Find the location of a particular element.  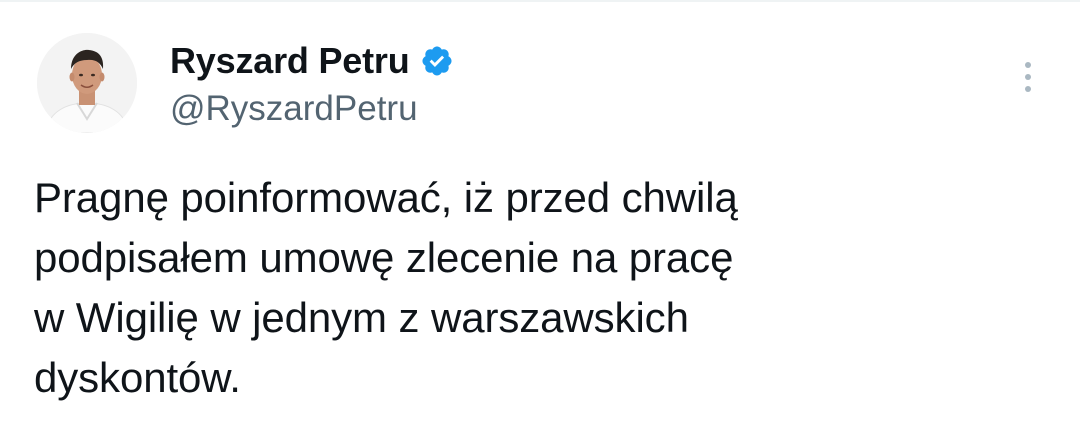

more-options-button is located at coordinates (1028, 78).